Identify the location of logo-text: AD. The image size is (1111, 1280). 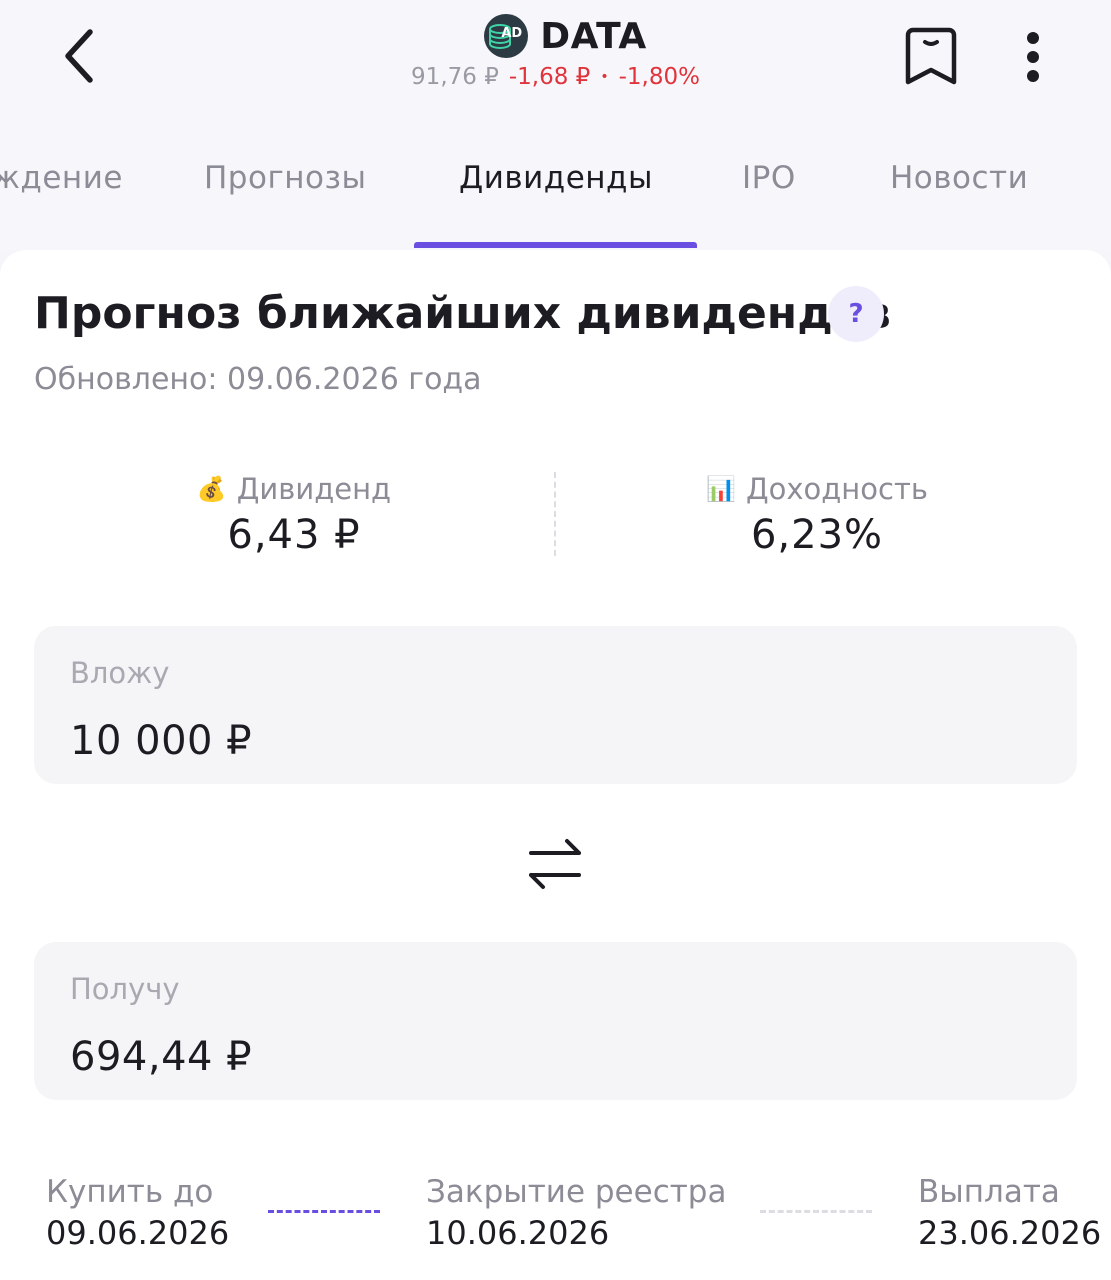
(512, 33).